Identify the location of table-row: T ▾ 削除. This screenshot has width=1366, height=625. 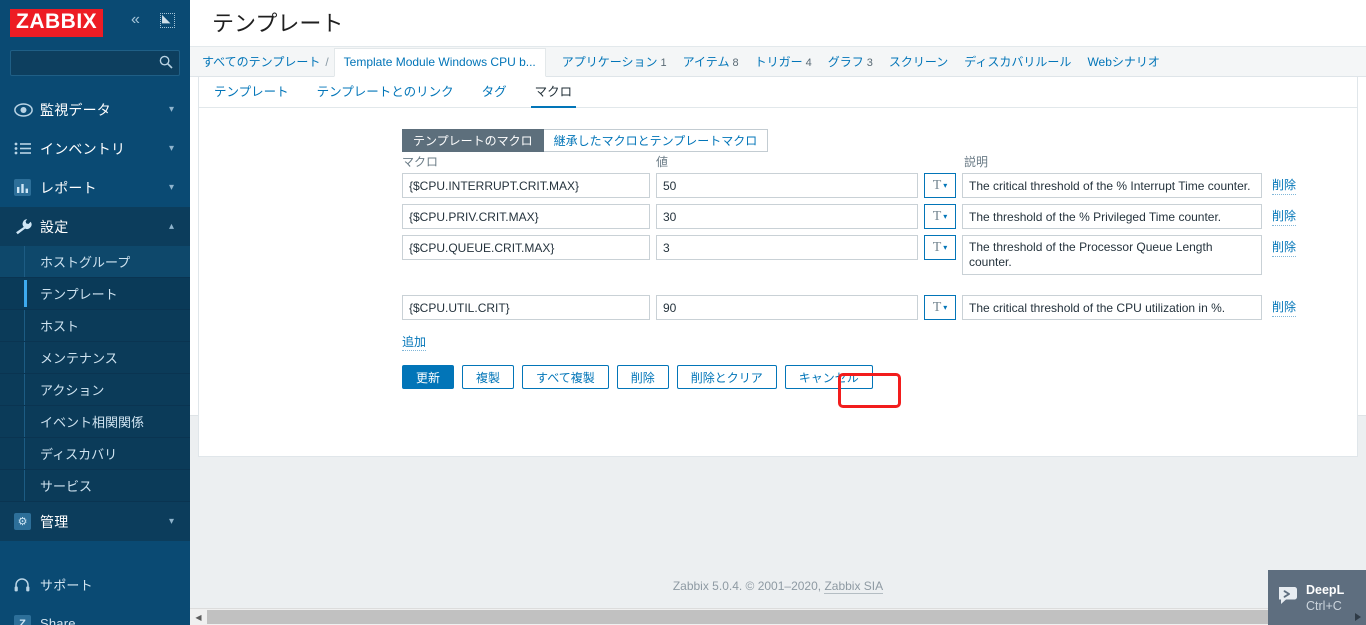
(854, 185).